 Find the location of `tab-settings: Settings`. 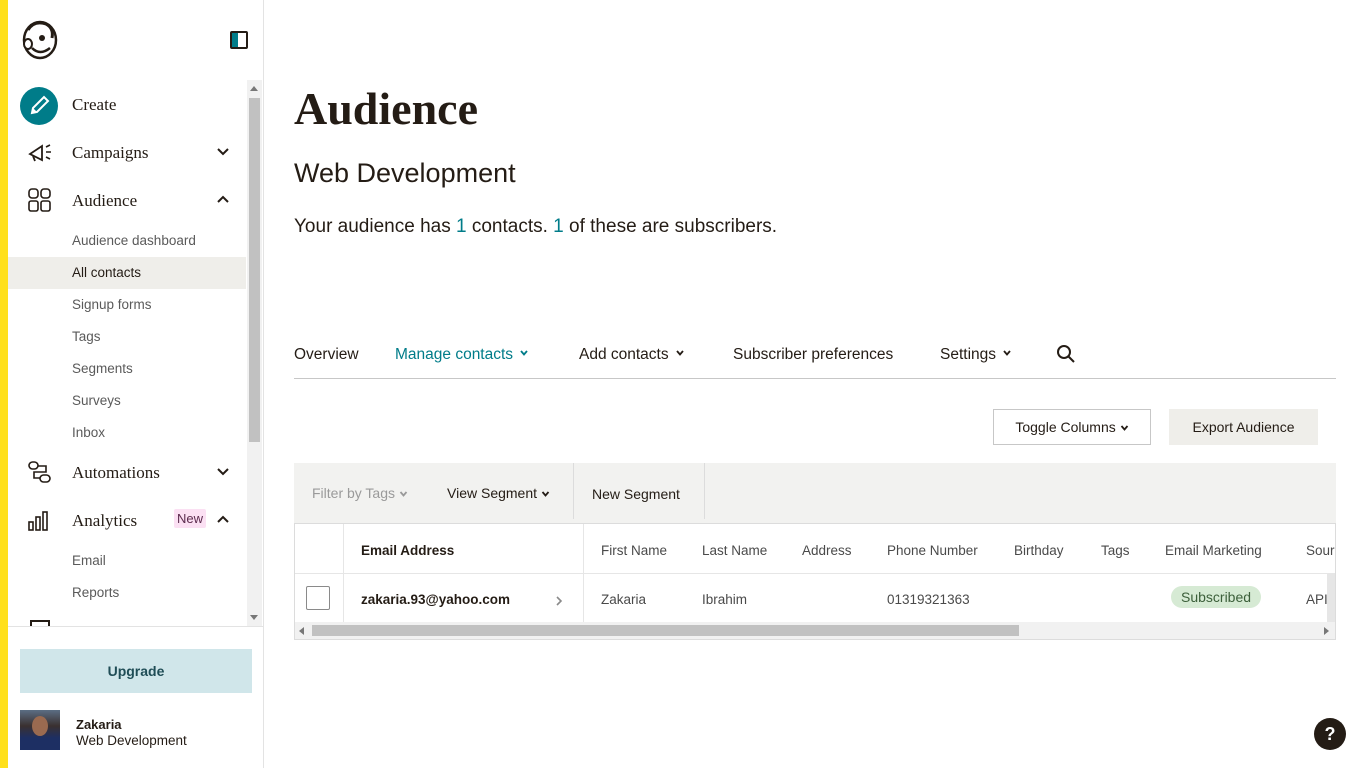

tab-settings: Settings is located at coordinates (975, 355).